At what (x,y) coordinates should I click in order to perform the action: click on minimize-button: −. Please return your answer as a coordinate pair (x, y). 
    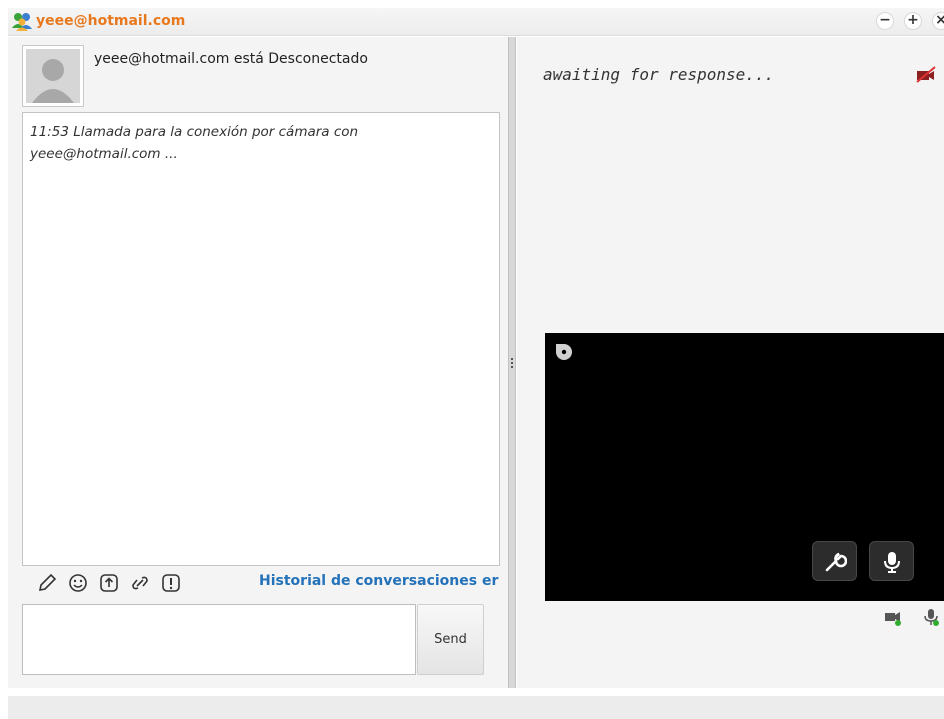
    Looking at the image, I should click on (885, 21).